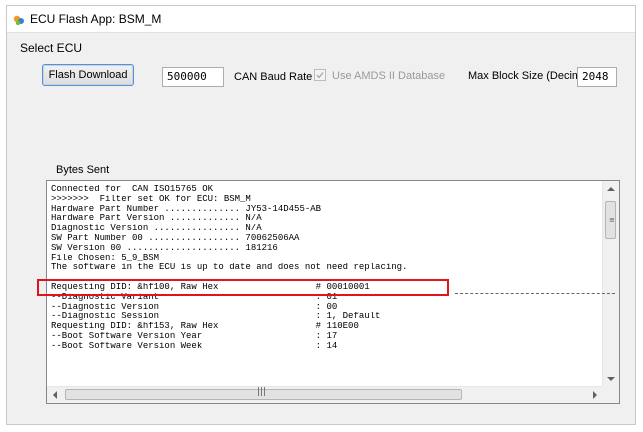 The width and height of the screenshot is (643, 432). I want to click on scroll-up-icon, so click(611, 189).